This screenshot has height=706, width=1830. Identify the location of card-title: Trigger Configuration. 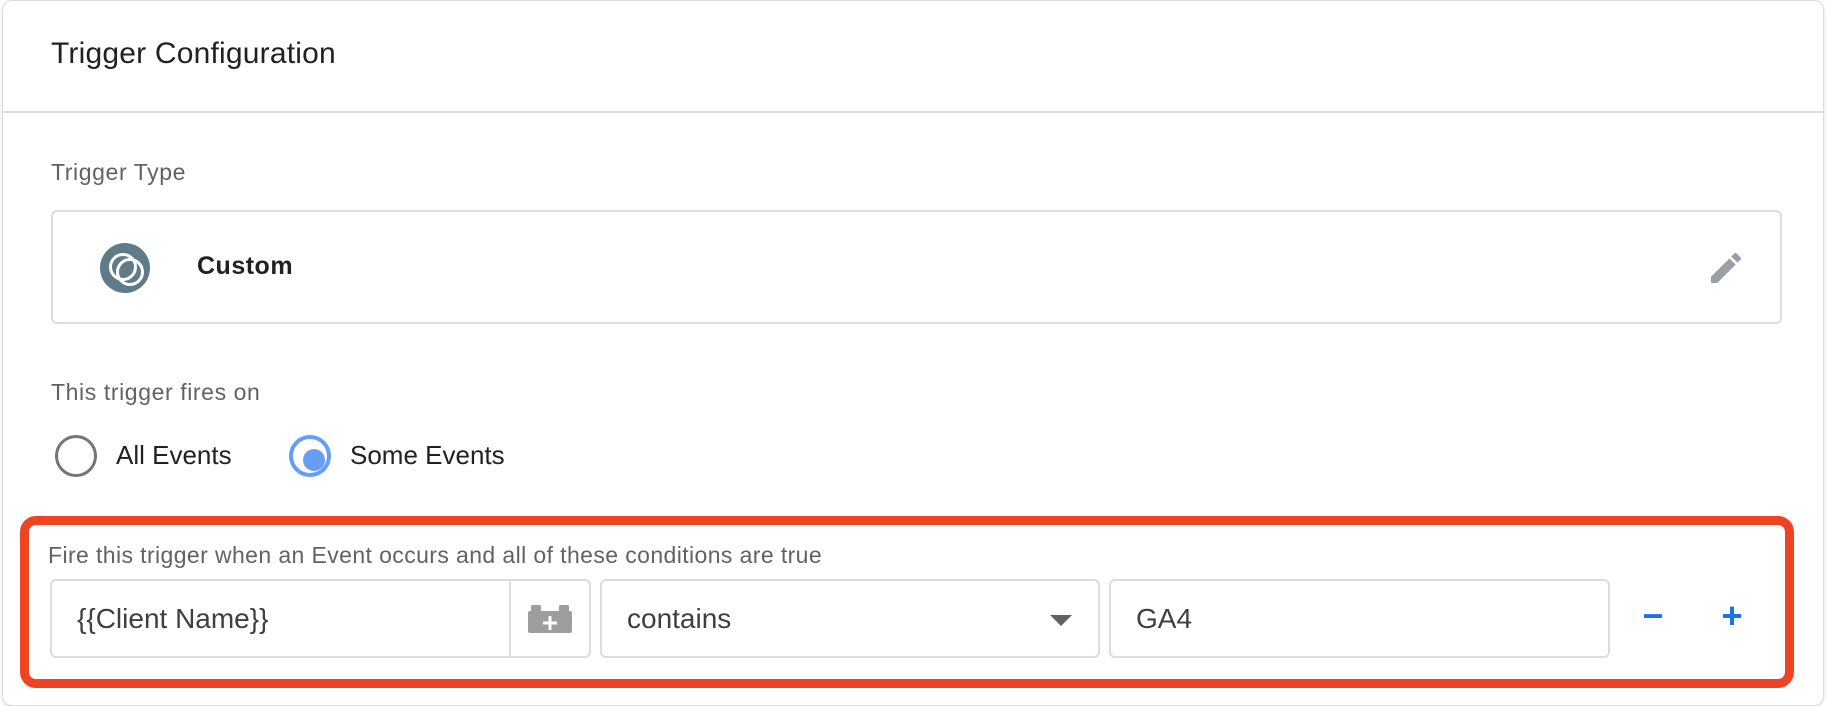
(193, 53).